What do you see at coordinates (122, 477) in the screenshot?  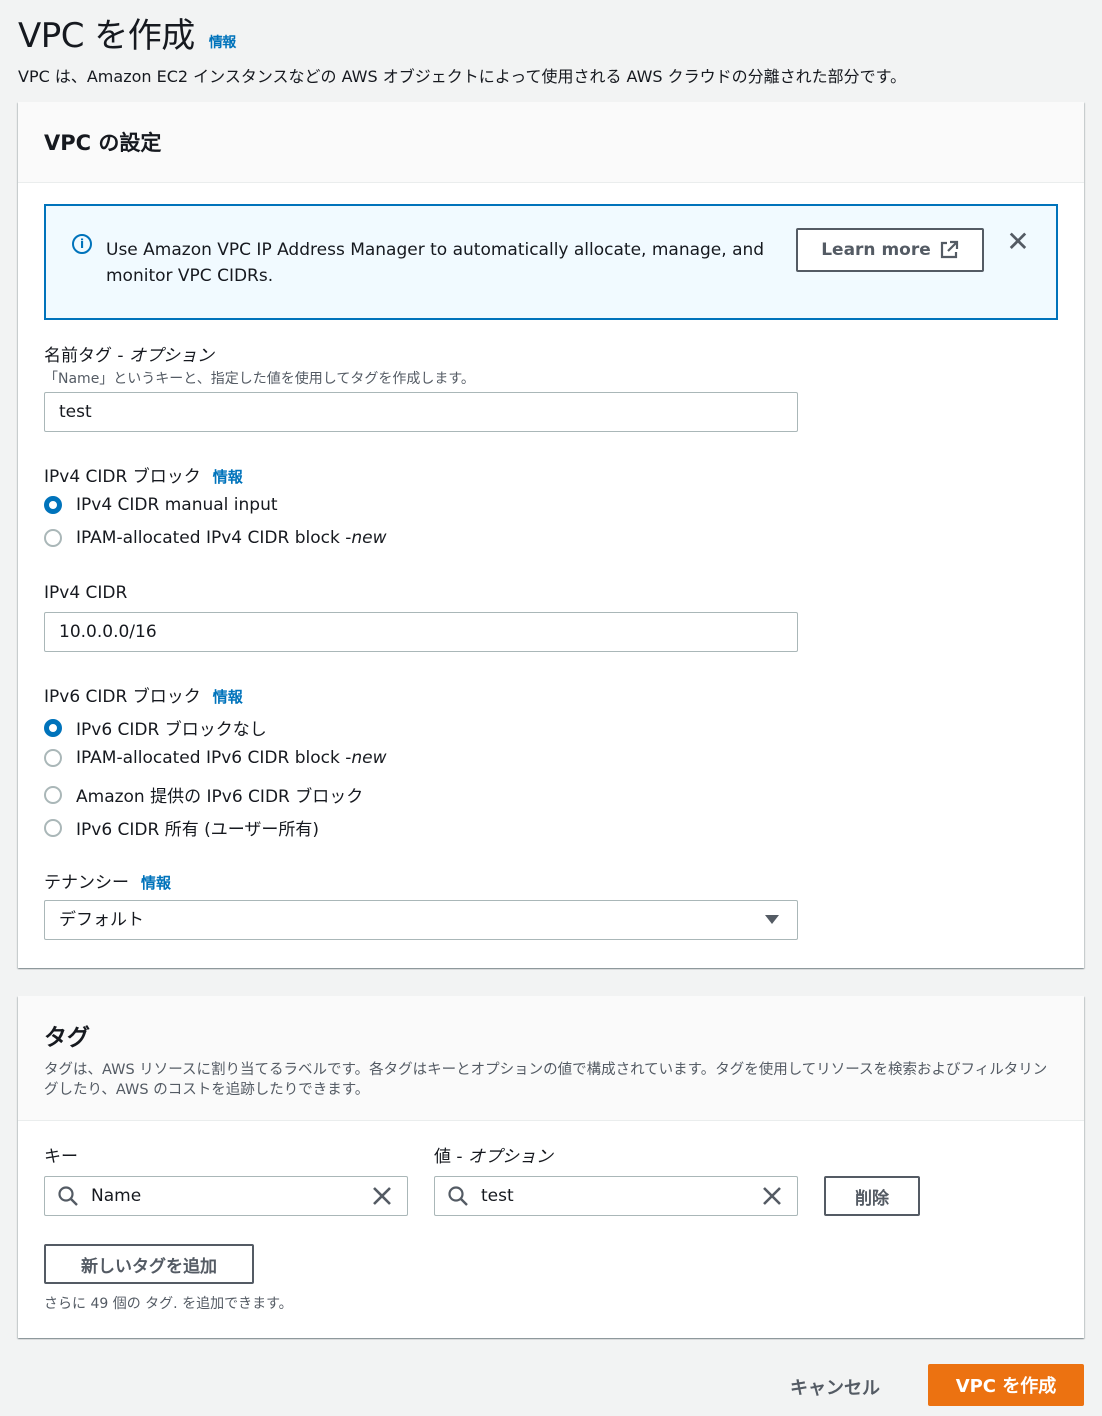 I see `ipv4-block-label-text: IPv4 CIDR ブロック` at bounding box center [122, 477].